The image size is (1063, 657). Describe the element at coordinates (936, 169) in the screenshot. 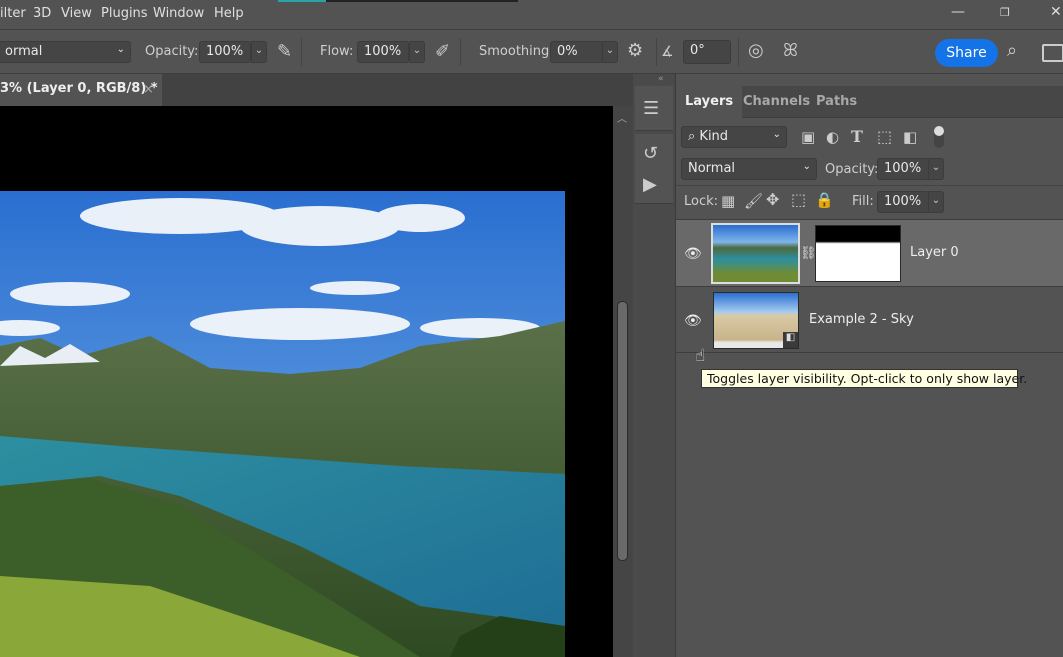

I see `layer-opacity-dropdown: ⌄` at that location.